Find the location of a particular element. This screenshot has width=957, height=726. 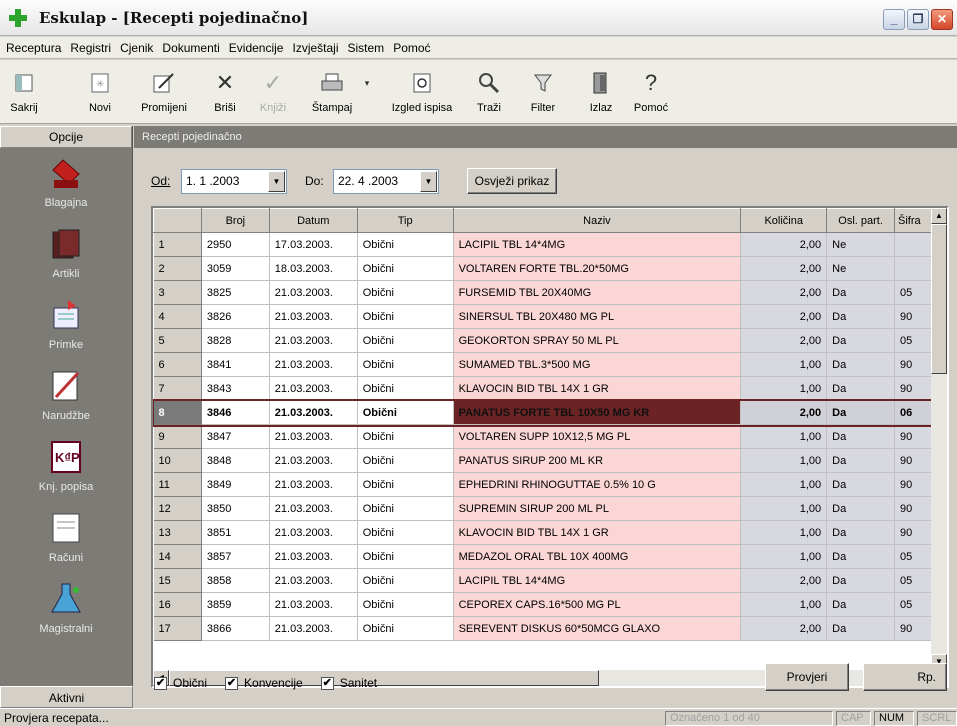

naziv-cell: CEPOREX CAPS.16*500 MG PL is located at coordinates (597, 604).